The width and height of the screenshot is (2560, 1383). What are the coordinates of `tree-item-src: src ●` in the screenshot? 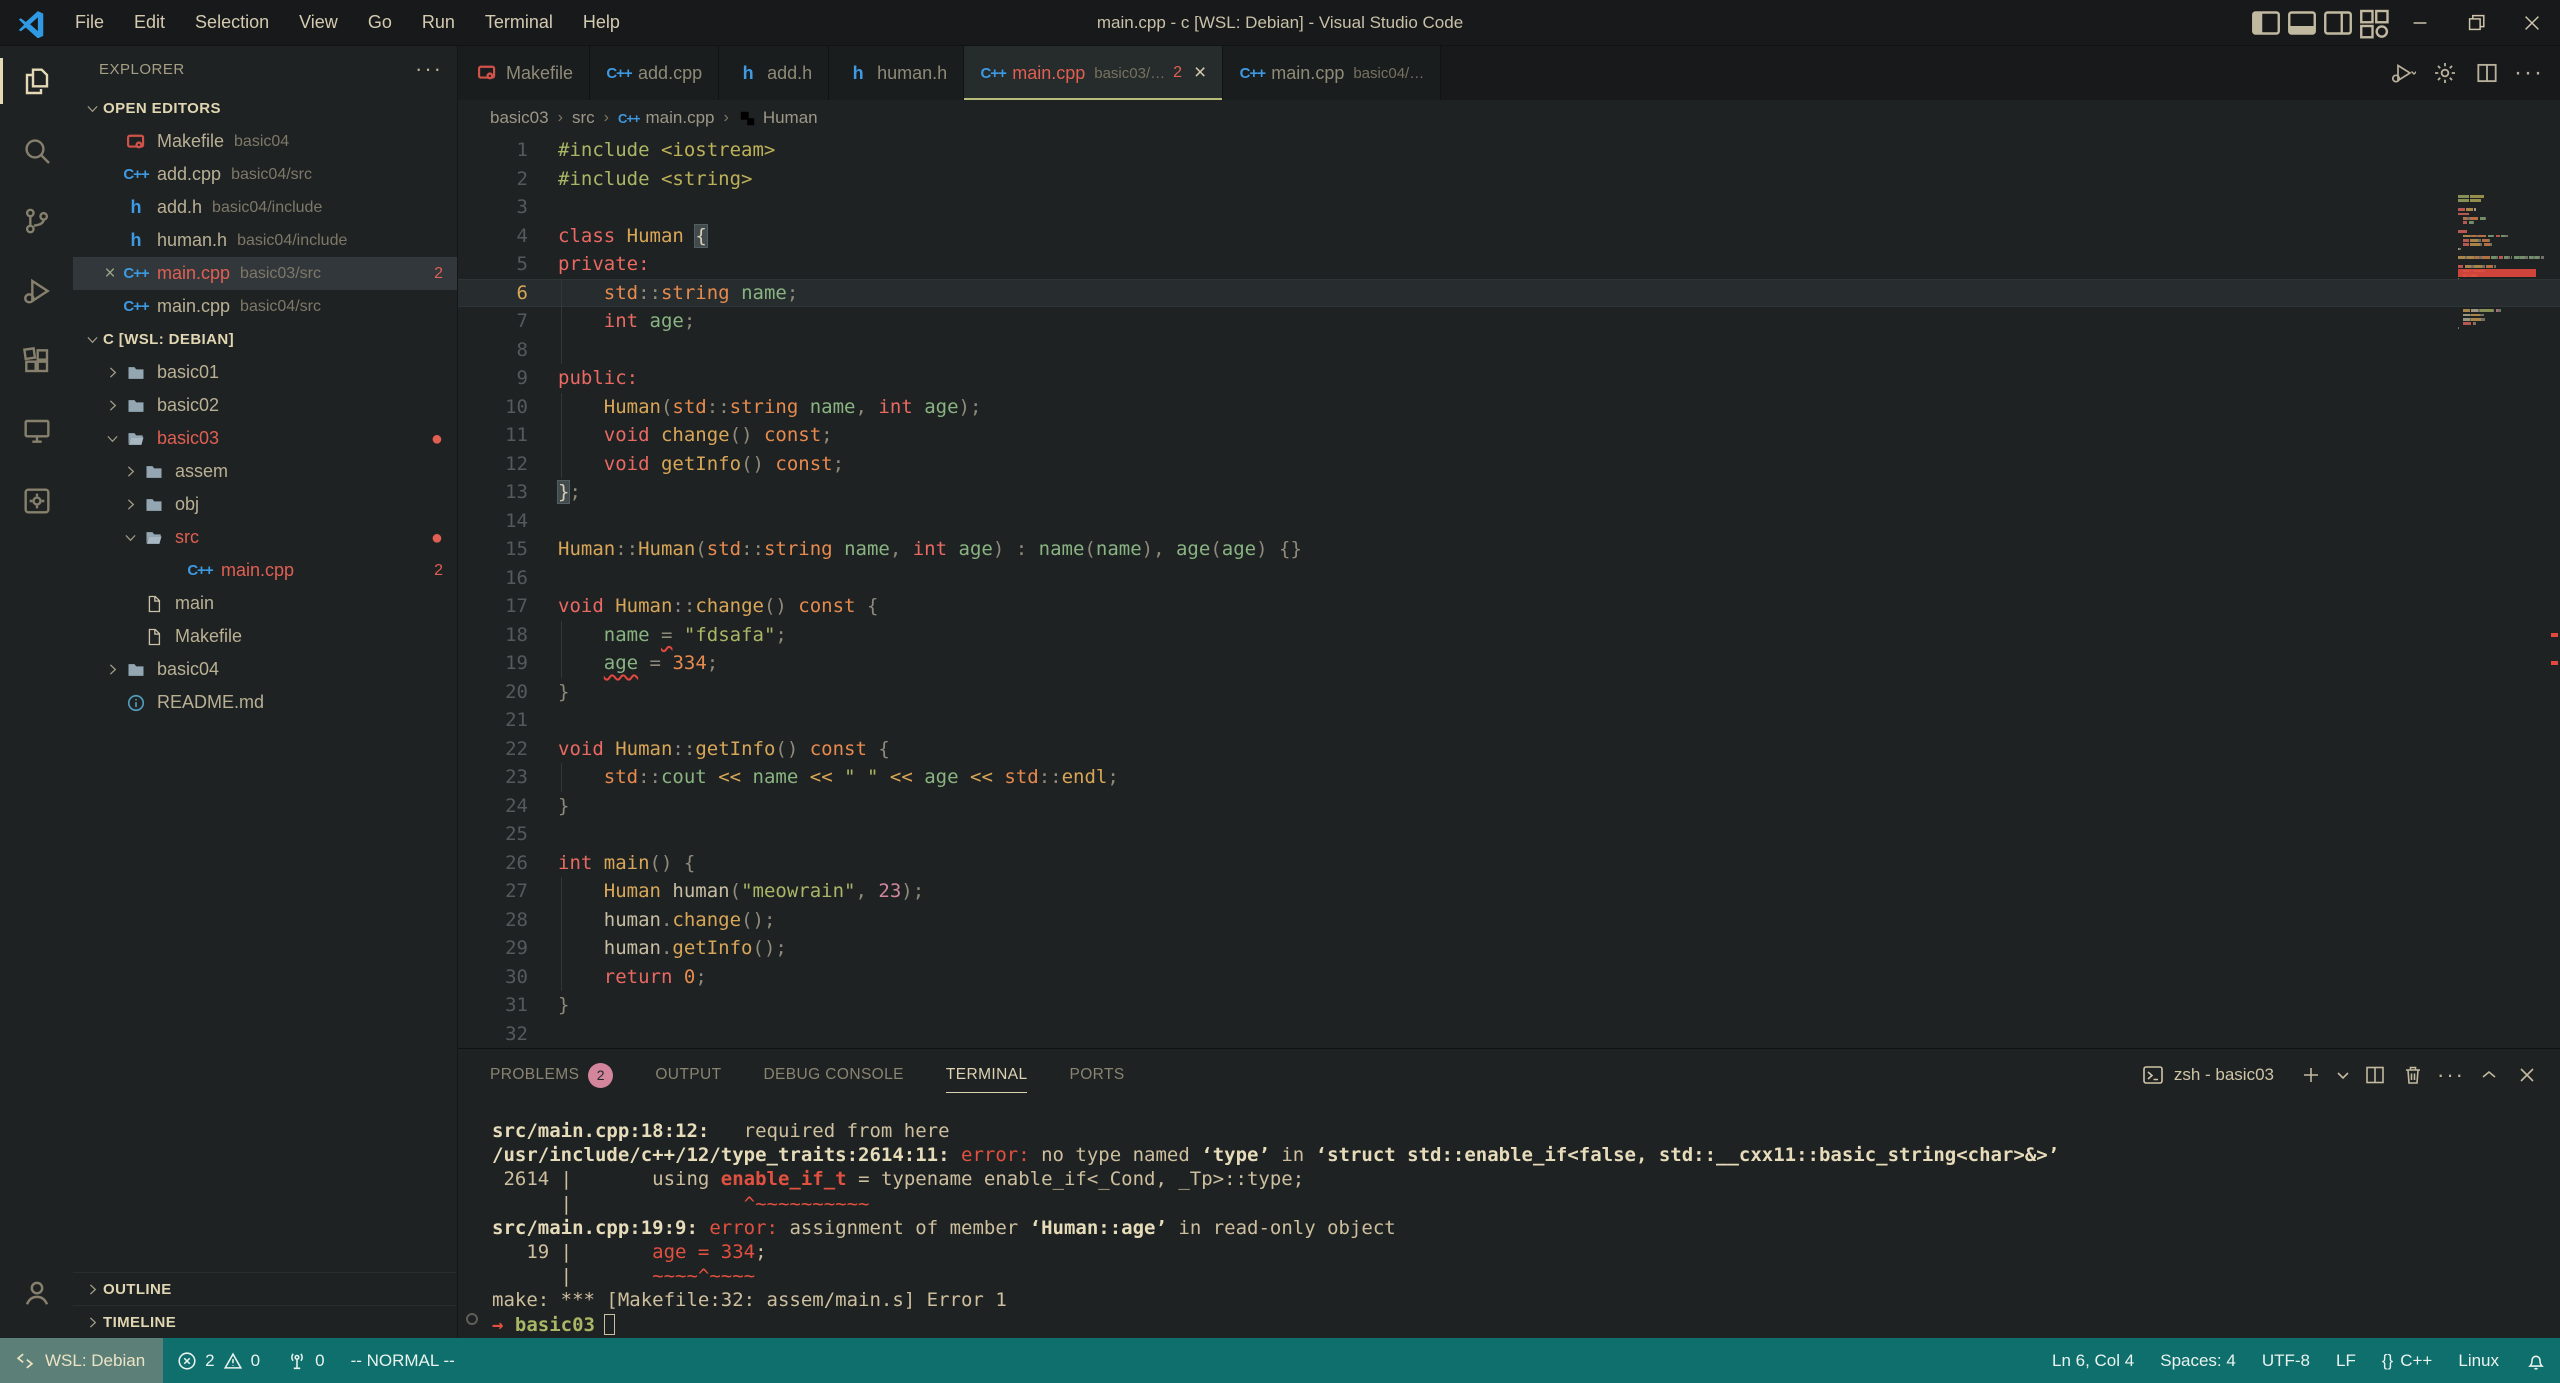 It's located at (265, 537).